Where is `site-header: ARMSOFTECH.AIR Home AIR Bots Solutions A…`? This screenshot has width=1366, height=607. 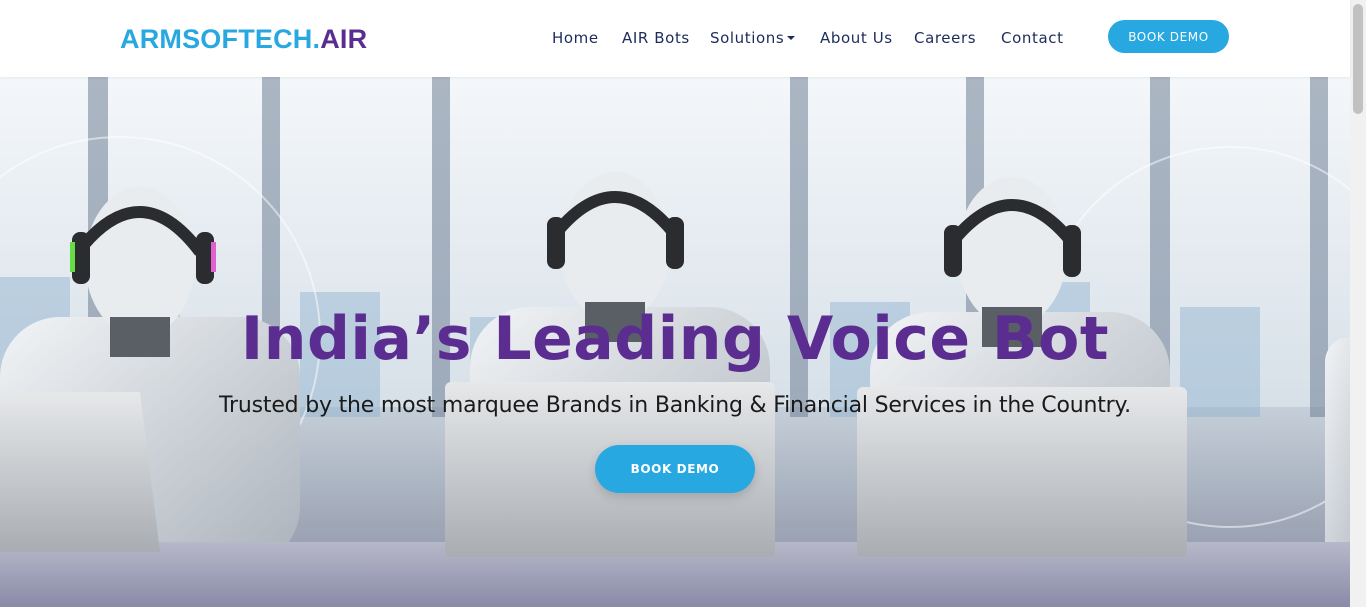 site-header: ARMSOFTECH.AIR Home AIR Bots Solutions A… is located at coordinates (675, 38).